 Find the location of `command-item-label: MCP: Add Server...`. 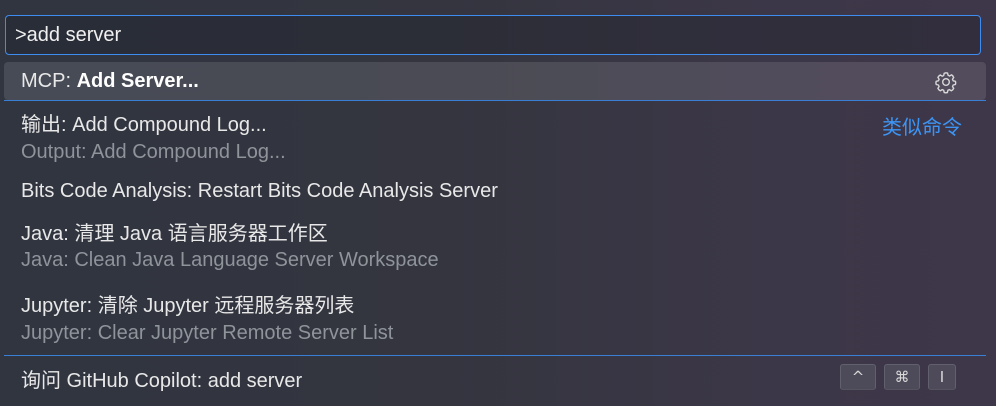

command-item-label: MCP: Add Server... is located at coordinates (110, 81).